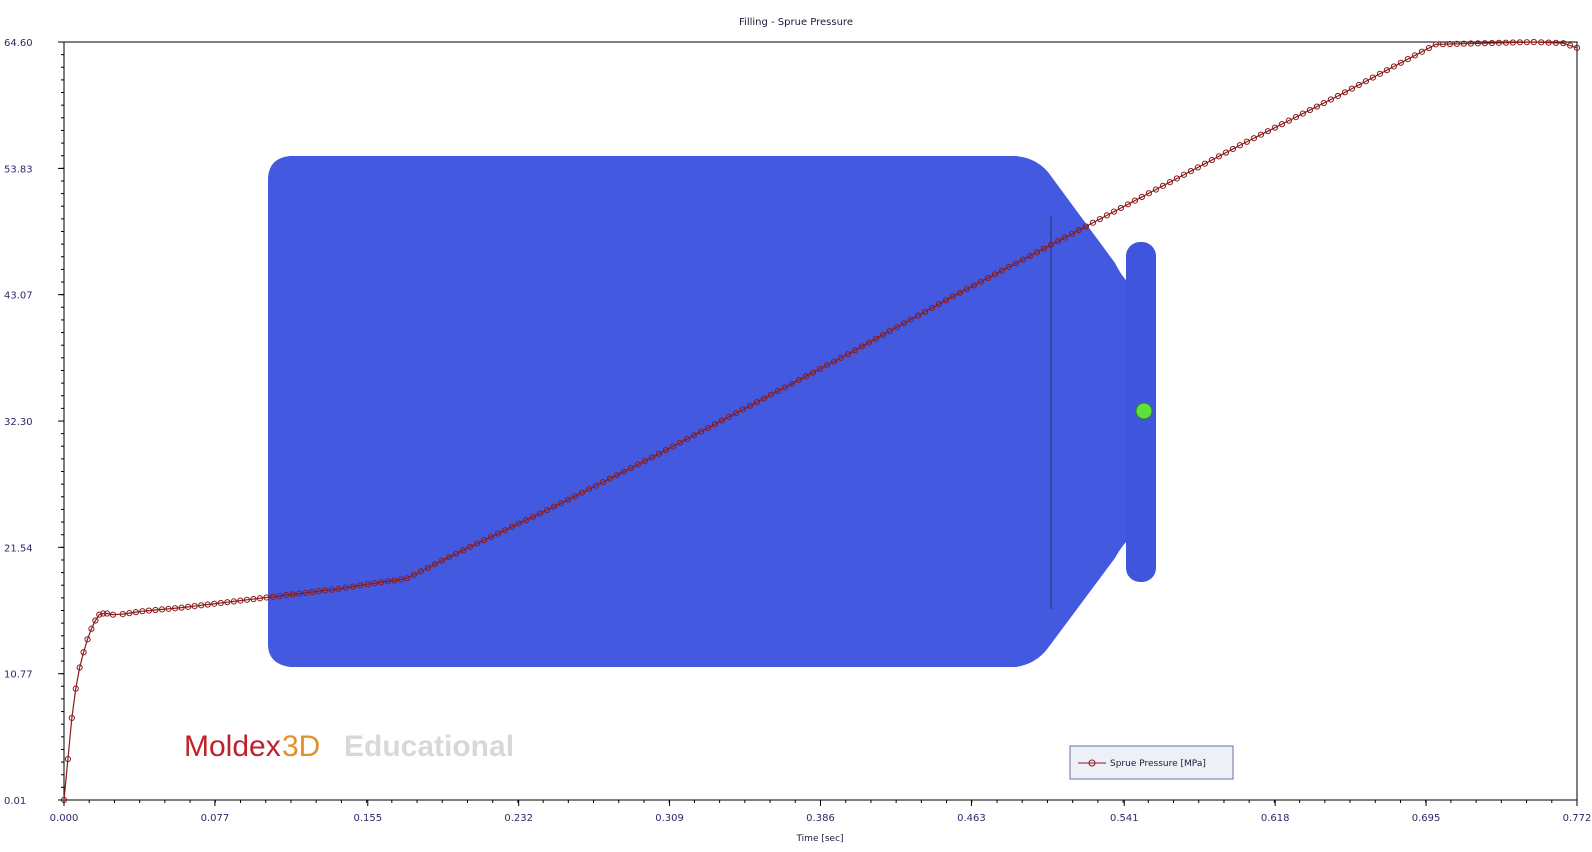 This screenshot has width=1592, height=852. Describe the element at coordinates (1275, 818) in the screenshot. I see `x-tick-label: 0.618` at that location.